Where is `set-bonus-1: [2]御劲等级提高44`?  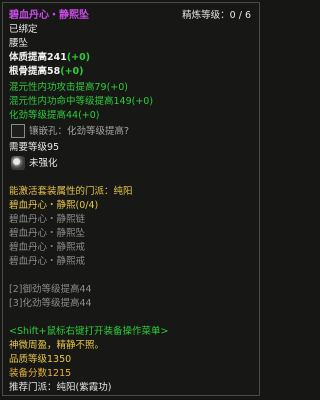 set-bonus-1: [2]御劲等级提高44 is located at coordinates (50, 289).